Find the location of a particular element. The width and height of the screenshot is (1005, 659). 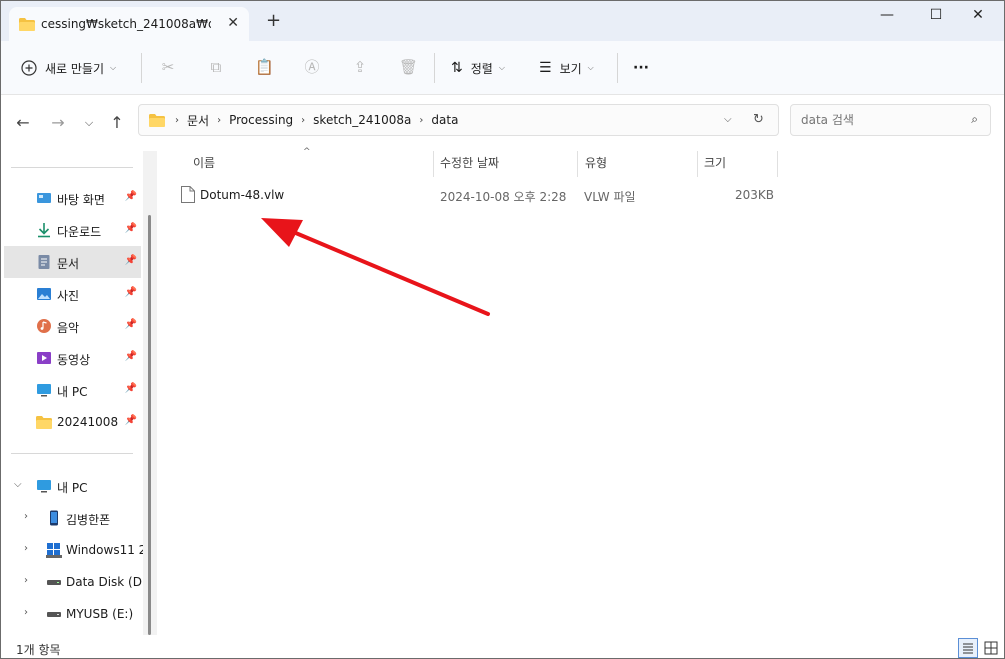

usb-drive-icon is located at coordinates (54, 614).